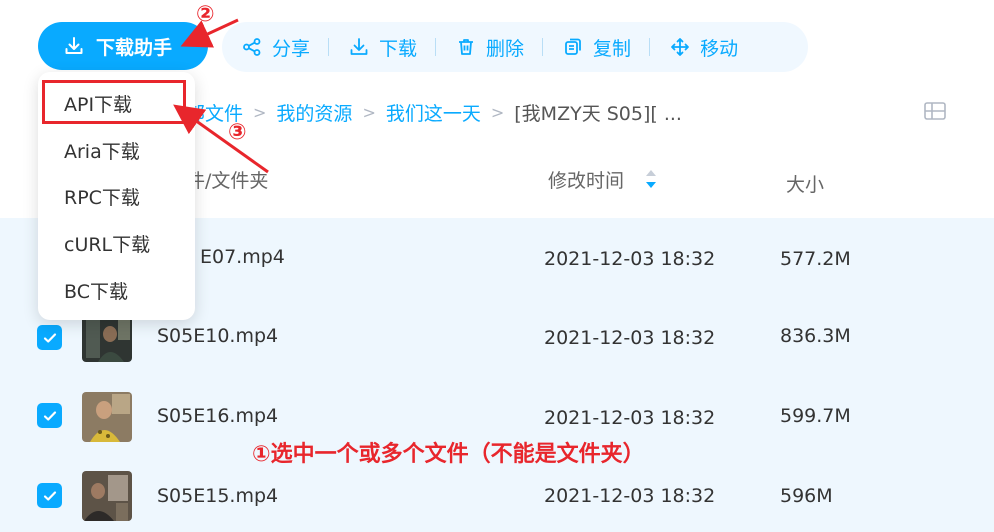 The height and width of the screenshot is (532, 994). What do you see at coordinates (935, 111) in the screenshot?
I see `grid-view-icon` at bounding box center [935, 111].